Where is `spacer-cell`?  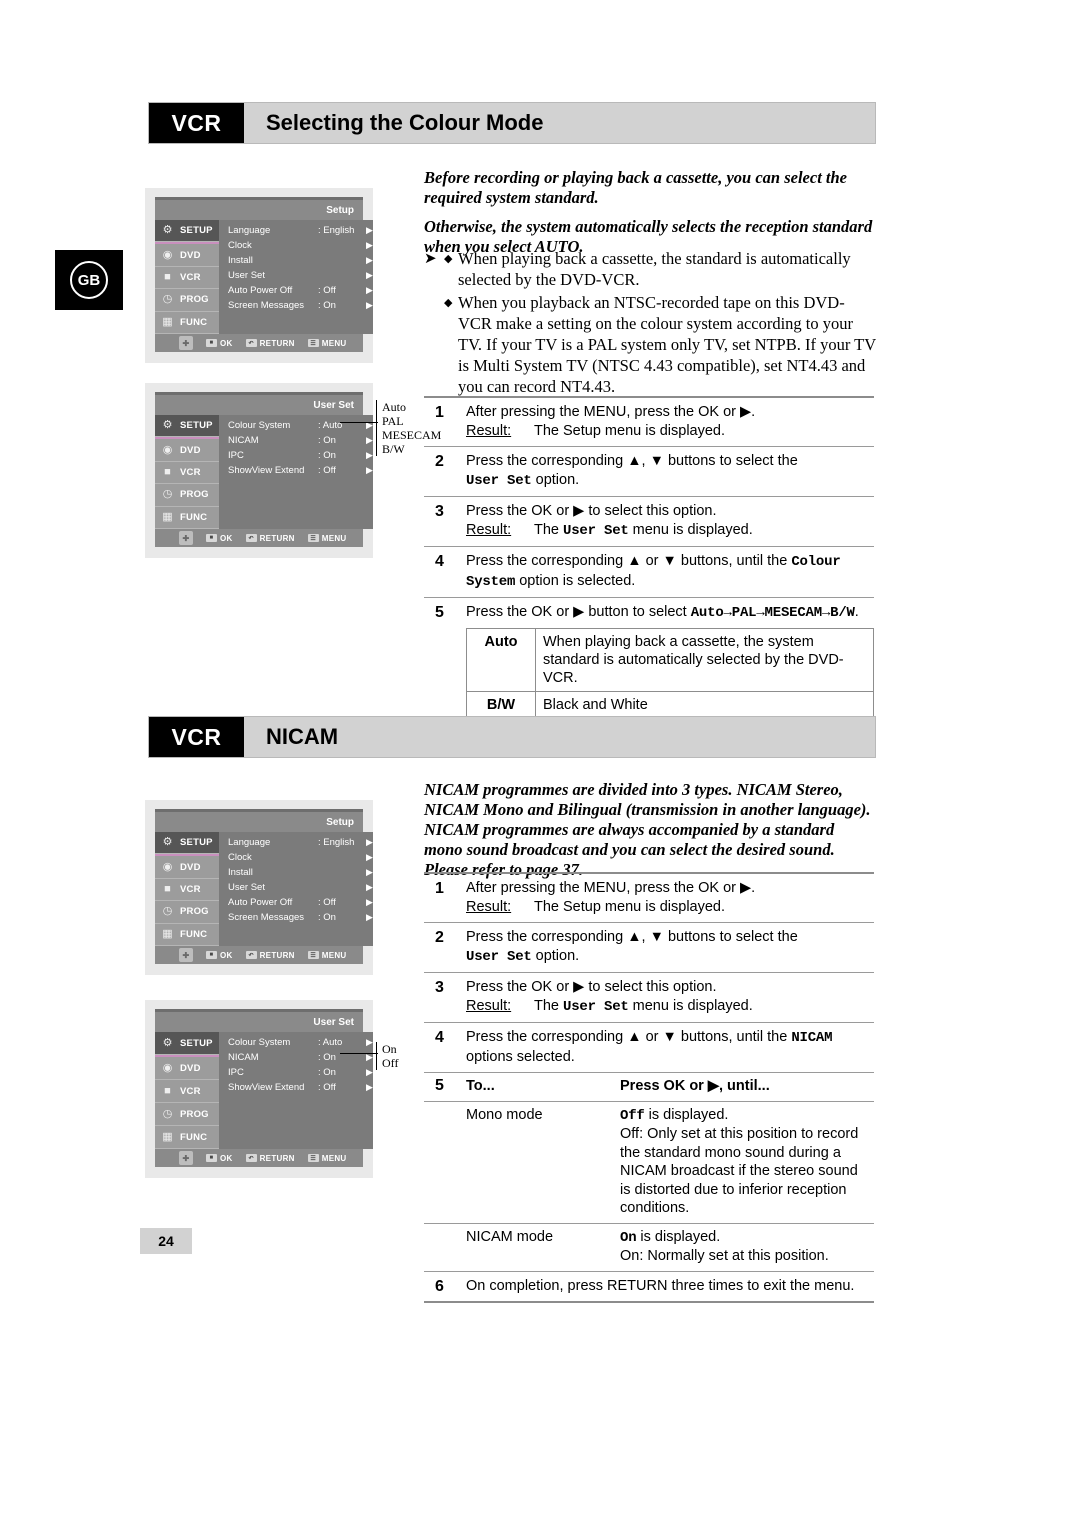 spacer-cell is located at coordinates (445, 1162).